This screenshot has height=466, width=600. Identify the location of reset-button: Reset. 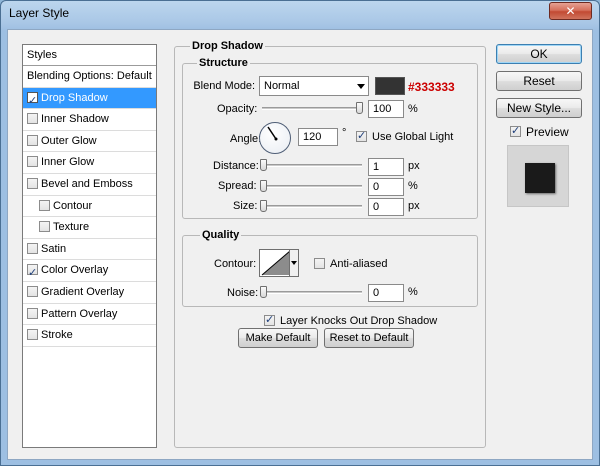
(539, 81).